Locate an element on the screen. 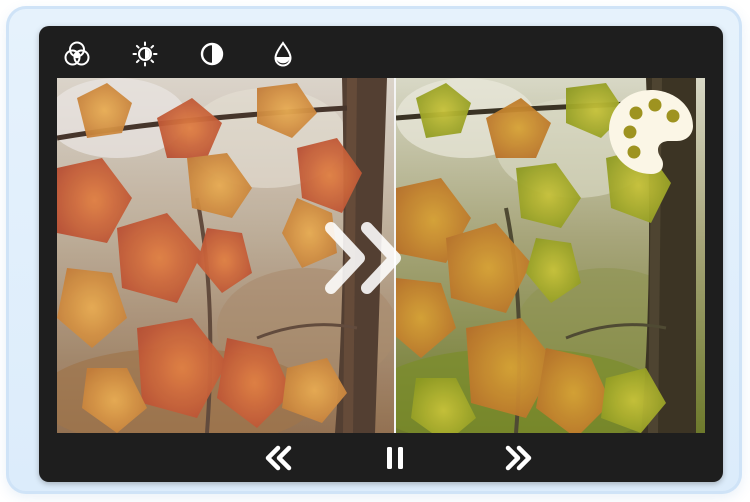 The height and width of the screenshot is (502, 750). color-channels-button is located at coordinates (77, 54).